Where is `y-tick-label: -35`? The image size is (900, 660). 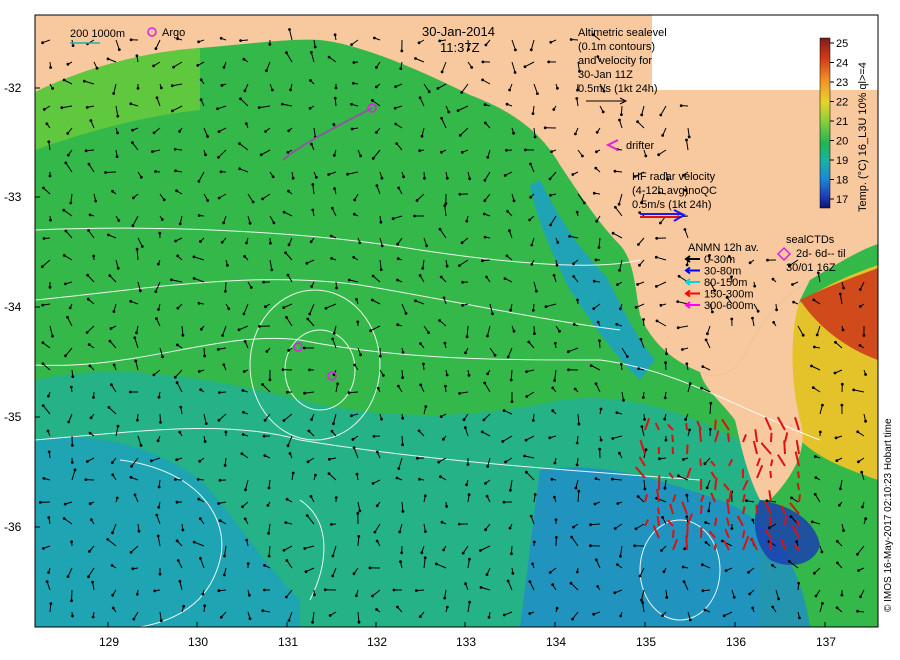 y-tick-label: -35 is located at coordinates (13, 417).